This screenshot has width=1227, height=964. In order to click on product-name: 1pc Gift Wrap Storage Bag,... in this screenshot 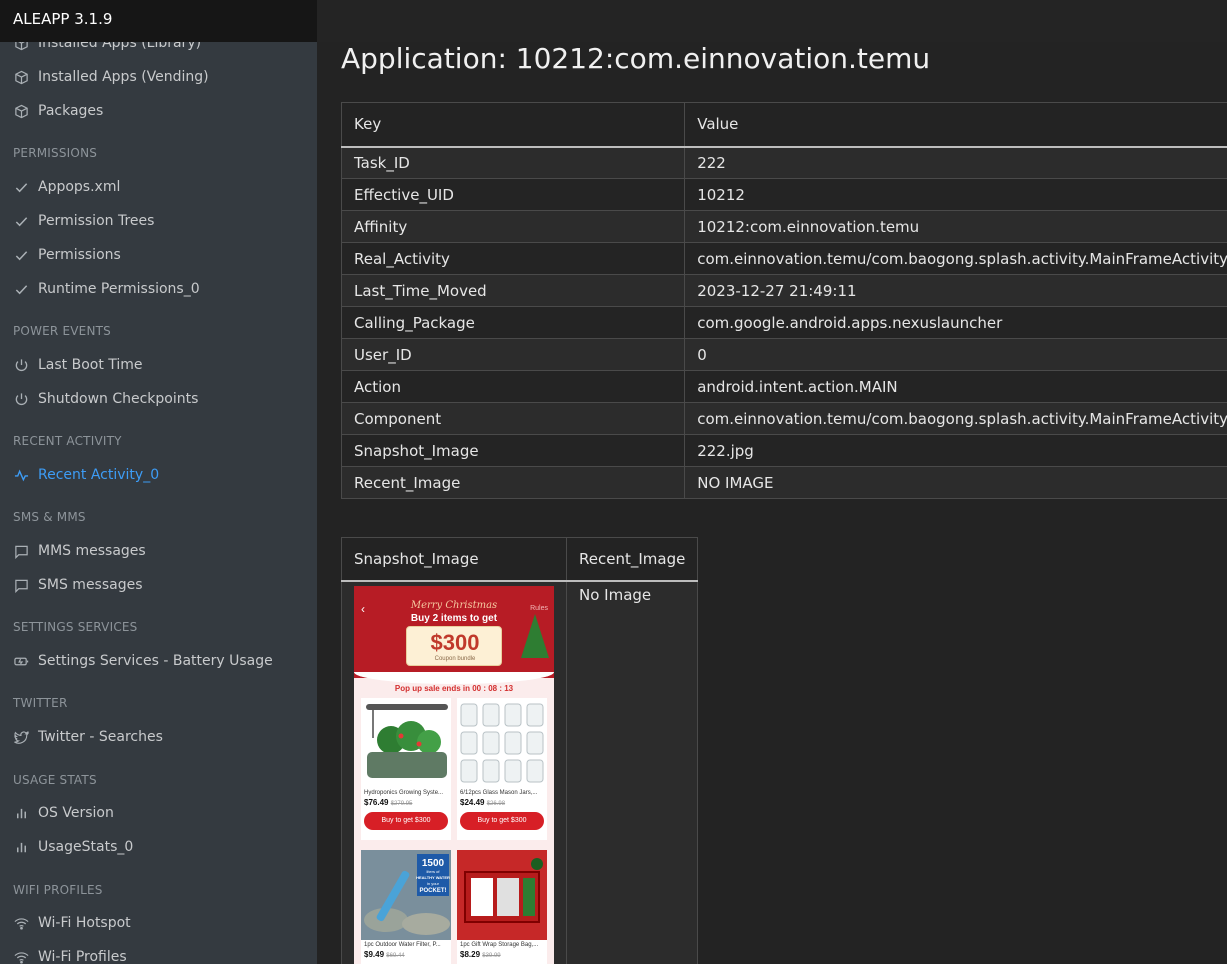, I will do `click(499, 944)`.